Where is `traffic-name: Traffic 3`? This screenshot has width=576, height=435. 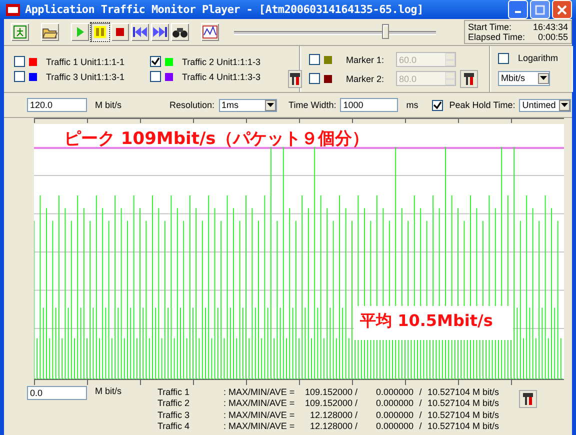 traffic-name: Traffic 3 is located at coordinates (174, 415).